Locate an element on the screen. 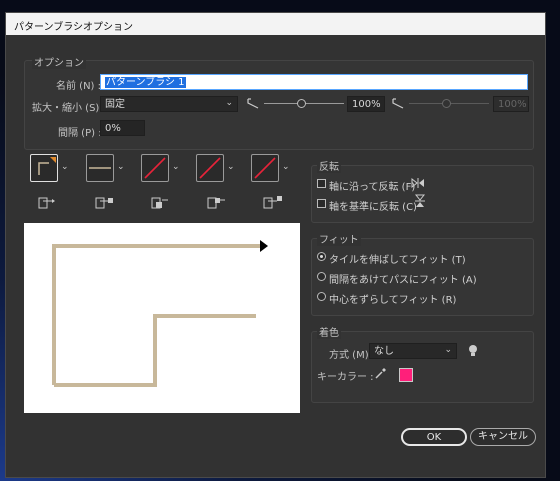 The height and width of the screenshot is (481, 560). name-label: 名前 (N) : is located at coordinates (79, 86).